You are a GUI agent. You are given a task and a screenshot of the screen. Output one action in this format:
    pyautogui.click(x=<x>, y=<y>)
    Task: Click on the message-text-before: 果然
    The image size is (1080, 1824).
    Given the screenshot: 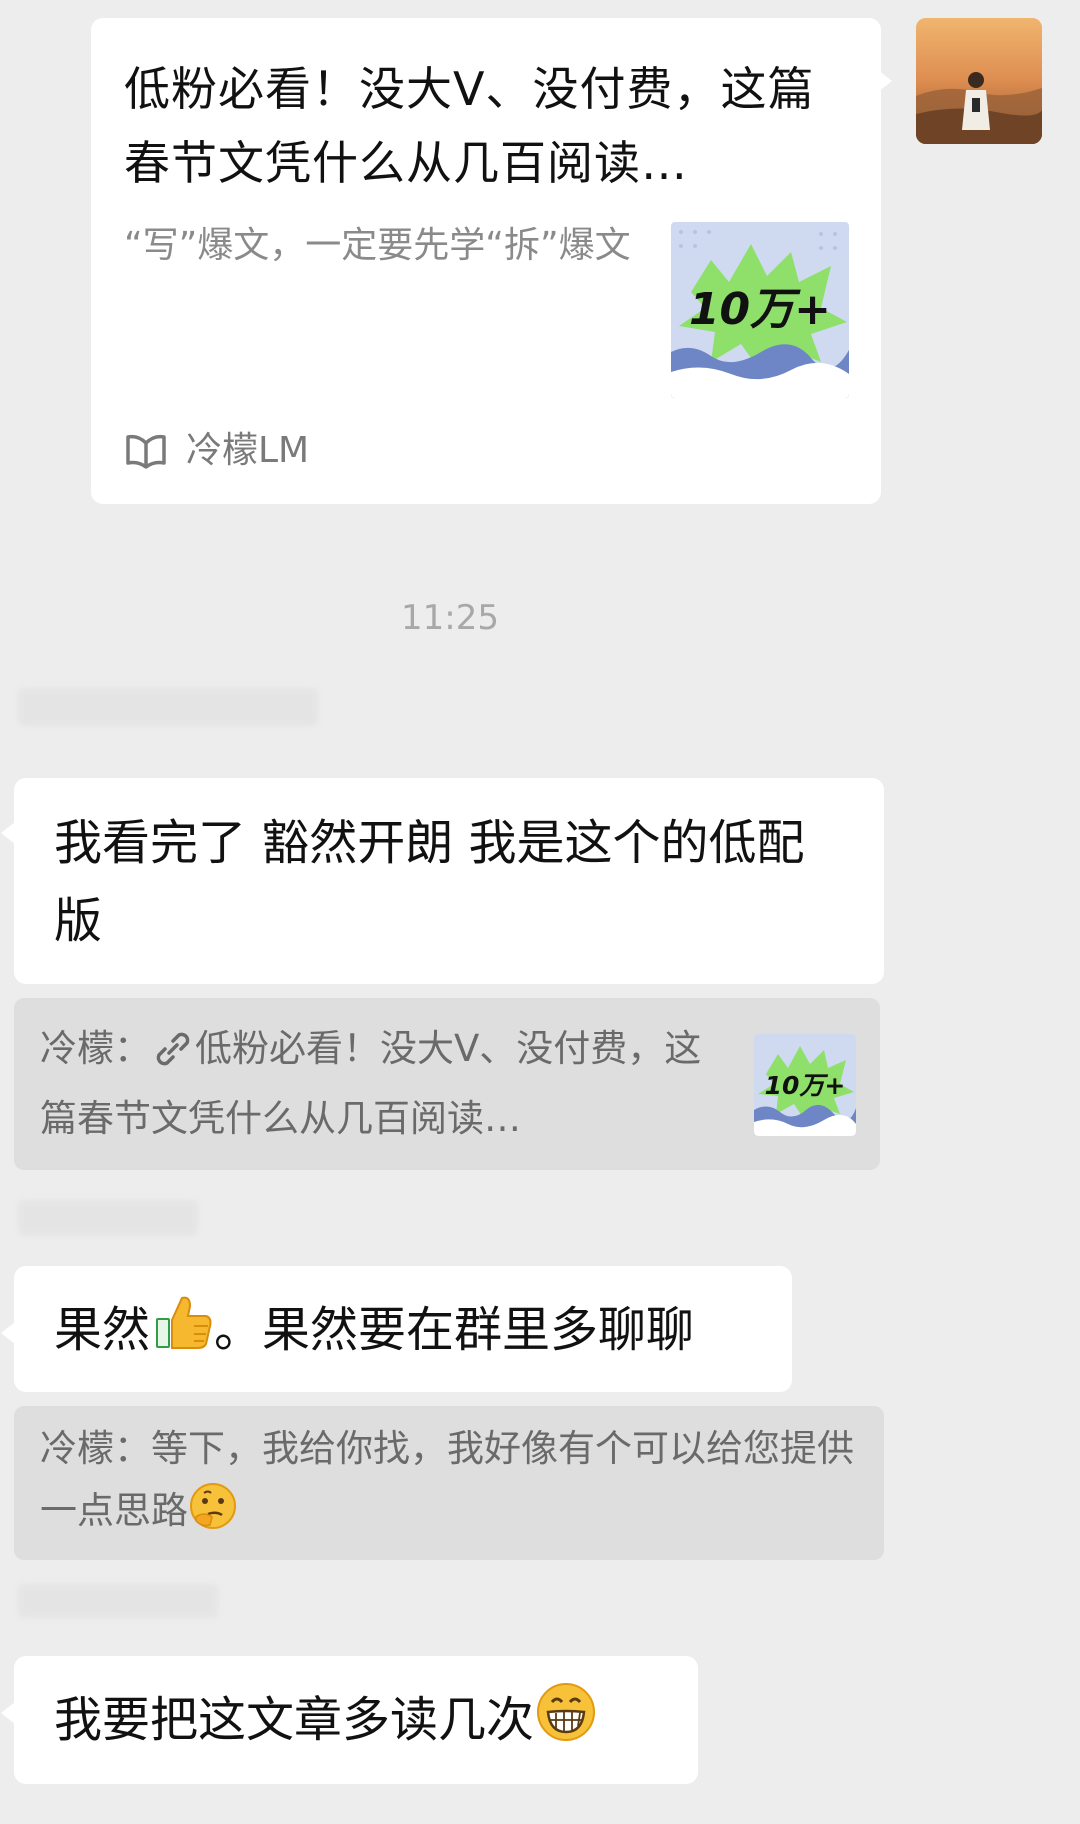 What is the action you would take?
    pyautogui.click(x=102, y=1330)
    